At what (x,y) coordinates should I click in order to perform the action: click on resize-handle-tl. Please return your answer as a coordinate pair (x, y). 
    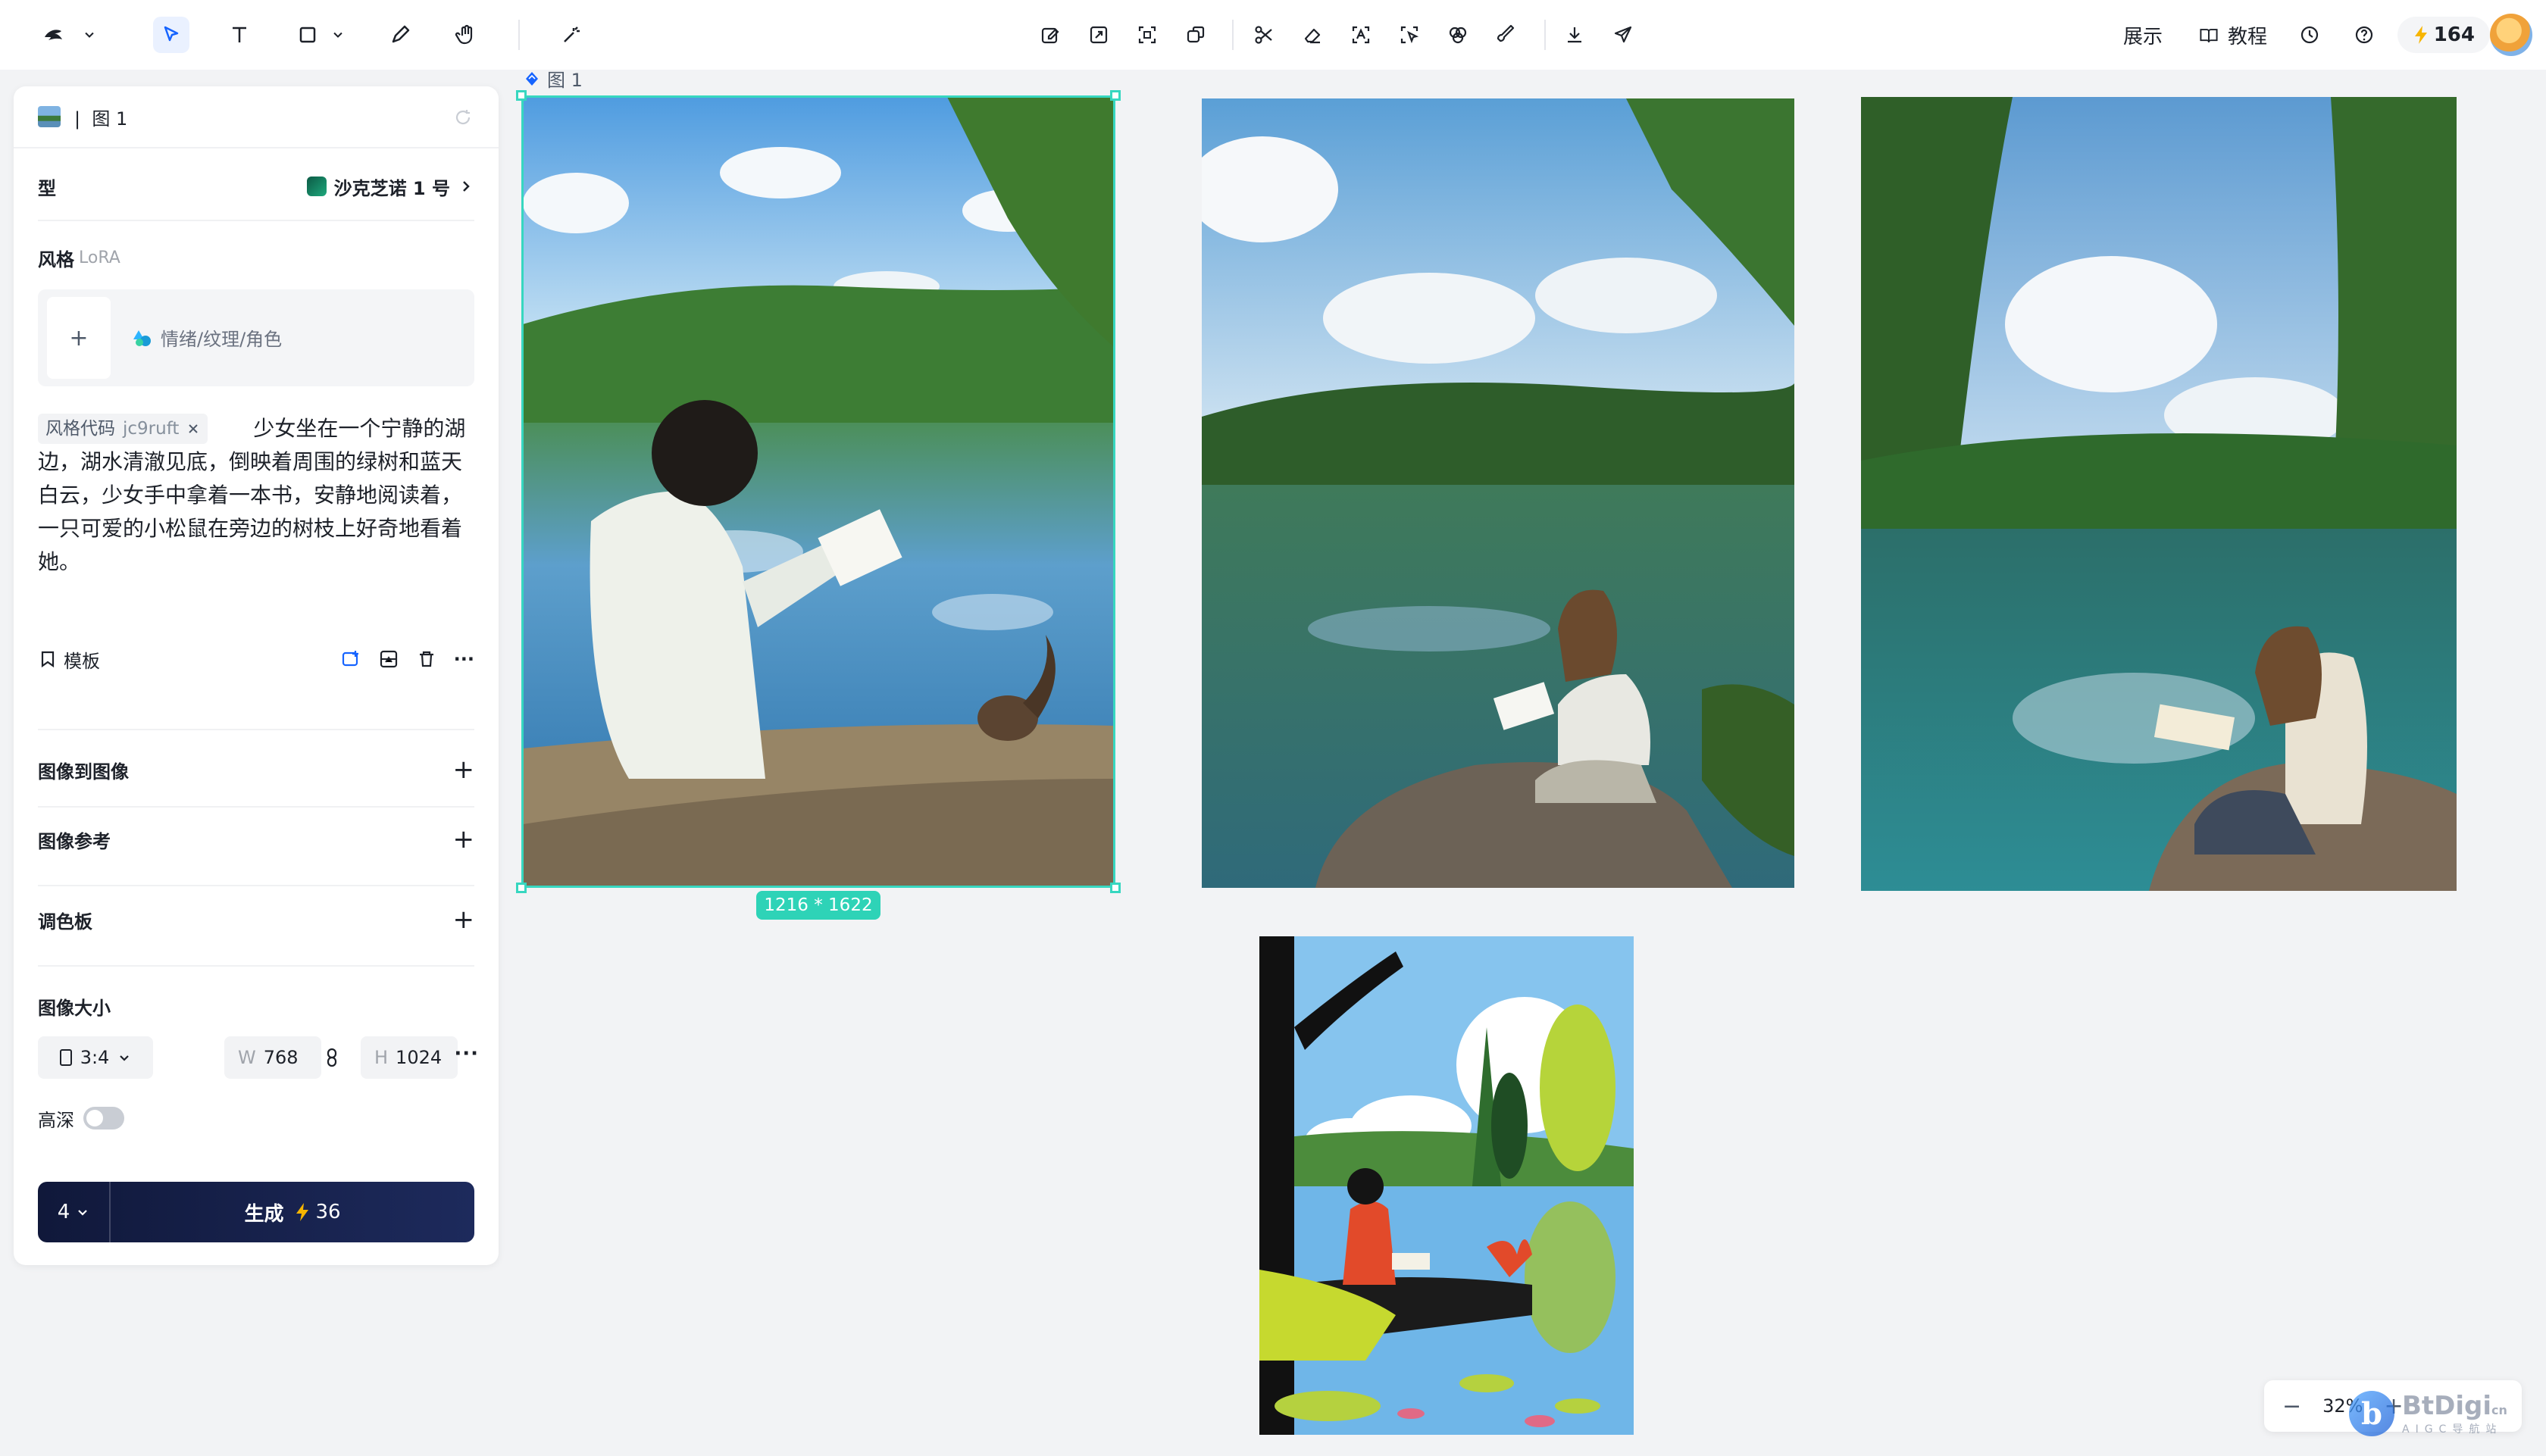
    Looking at the image, I should click on (521, 95).